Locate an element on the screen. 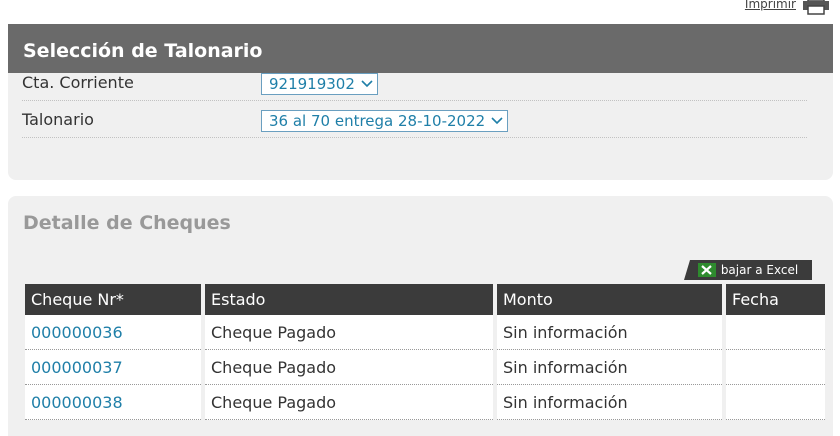  table-row: 000000037 Cheque Pagado Sin información is located at coordinates (425, 367).